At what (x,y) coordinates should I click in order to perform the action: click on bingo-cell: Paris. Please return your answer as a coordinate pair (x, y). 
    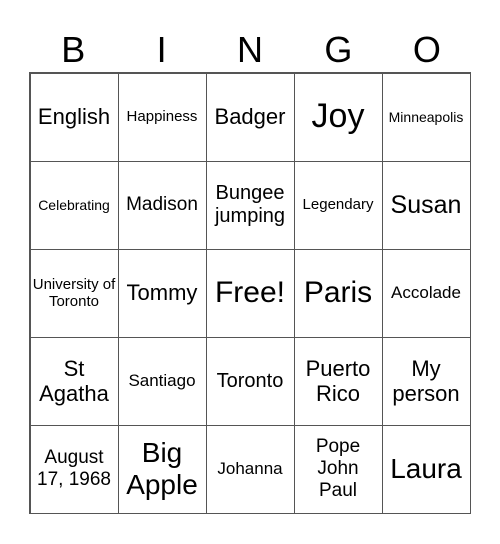
    Looking at the image, I should click on (338, 293).